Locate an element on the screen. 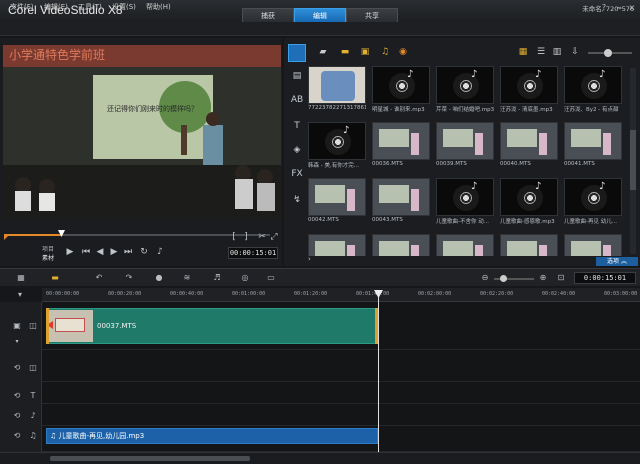 This screenshot has width=640, height=464. voice-track-row is located at coordinates (341, 415).